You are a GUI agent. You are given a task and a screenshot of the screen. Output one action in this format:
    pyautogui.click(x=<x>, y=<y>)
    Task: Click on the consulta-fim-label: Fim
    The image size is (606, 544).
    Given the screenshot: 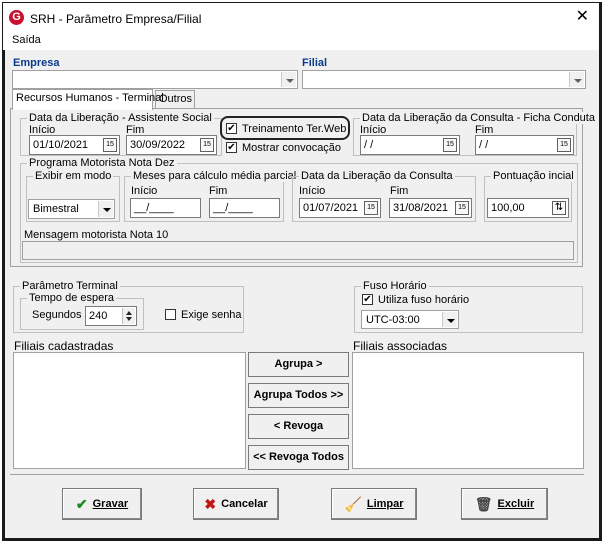 What is the action you would take?
    pyautogui.click(x=399, y=191)
    